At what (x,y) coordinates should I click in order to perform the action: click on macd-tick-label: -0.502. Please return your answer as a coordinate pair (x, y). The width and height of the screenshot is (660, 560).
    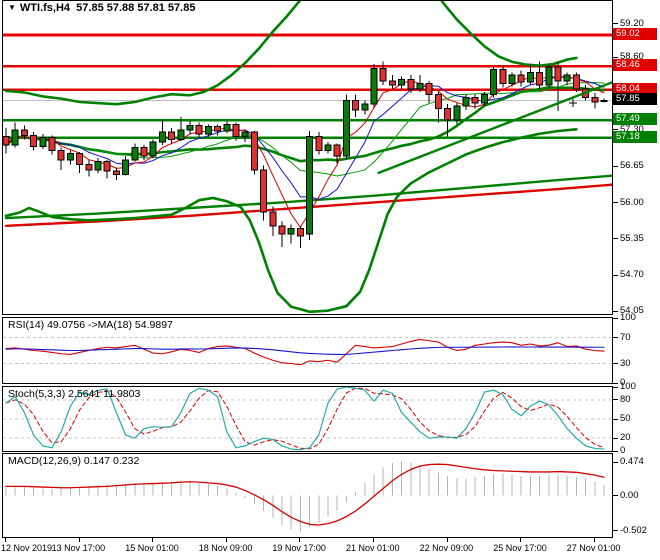
    Looking at the image, I should click on (633, 530).